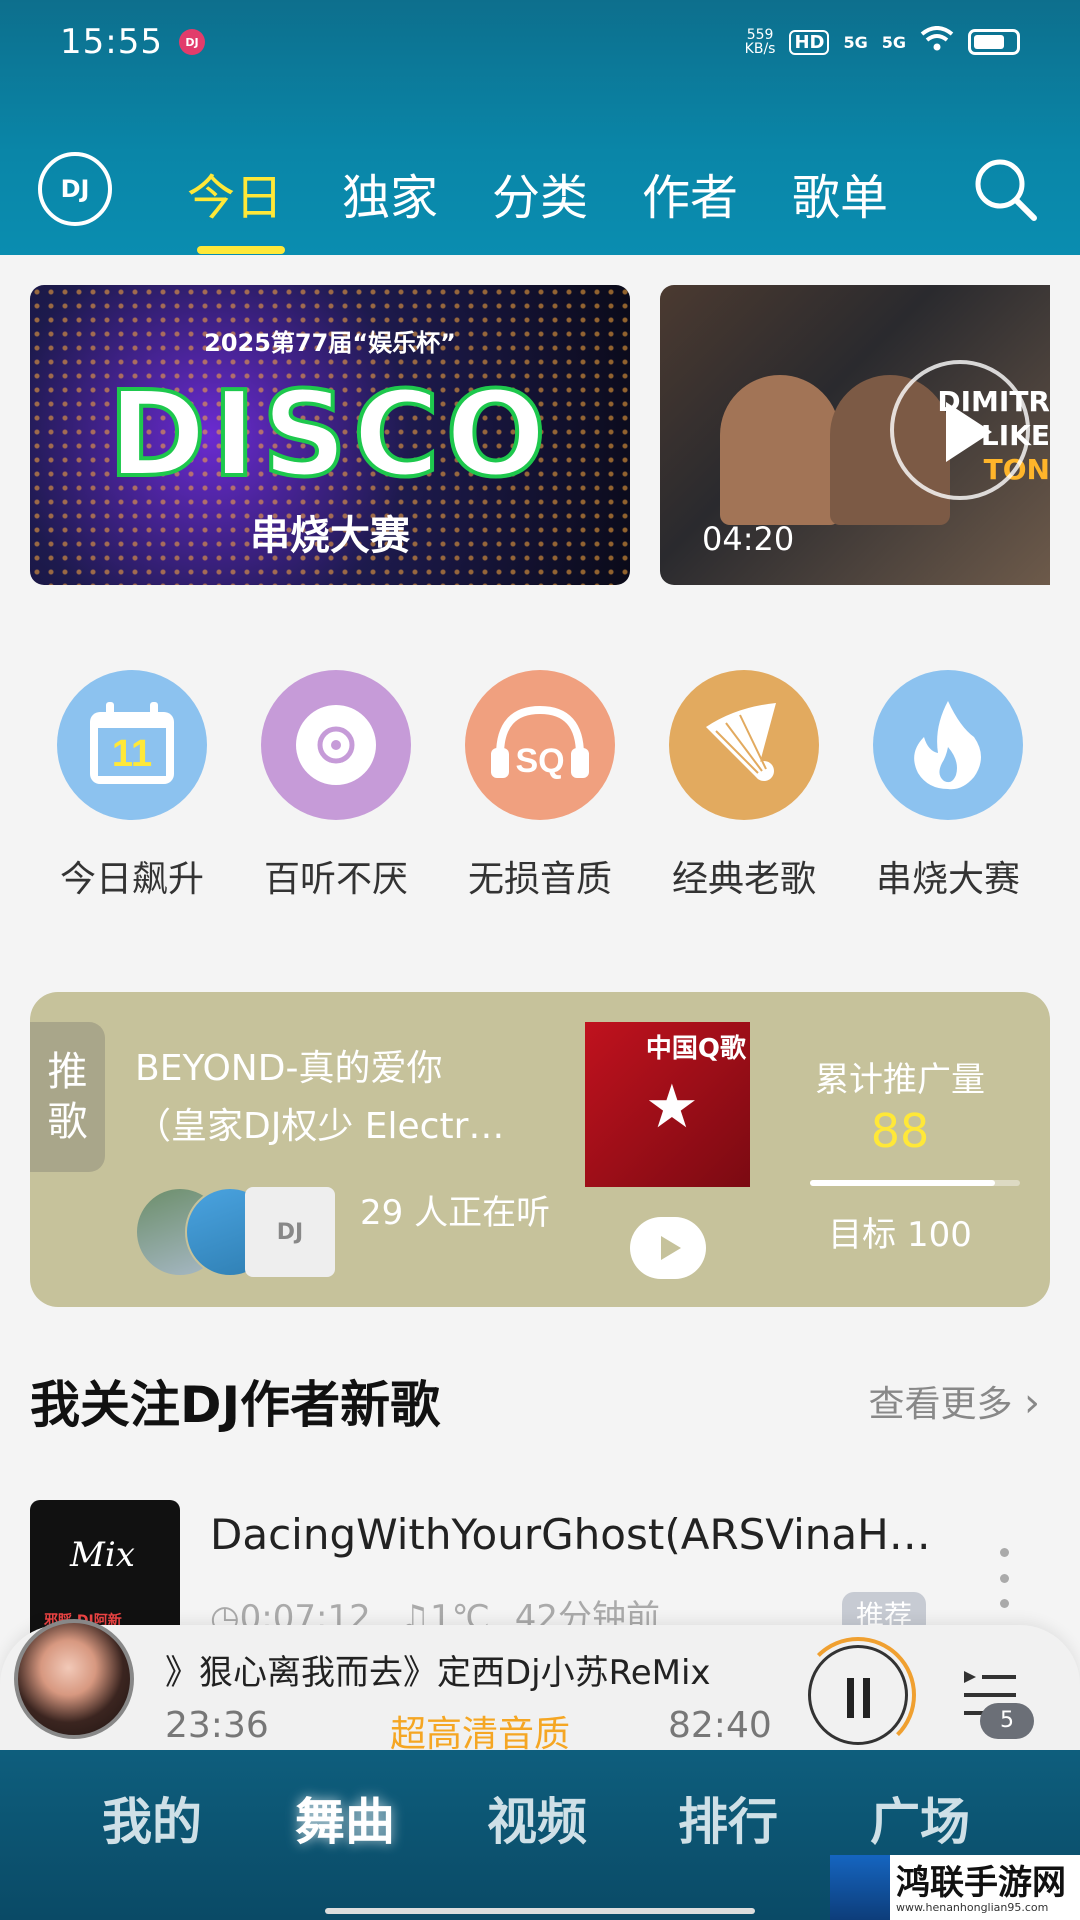  I want to click on sq-headphones-icon: SQ, so click(540, 745).